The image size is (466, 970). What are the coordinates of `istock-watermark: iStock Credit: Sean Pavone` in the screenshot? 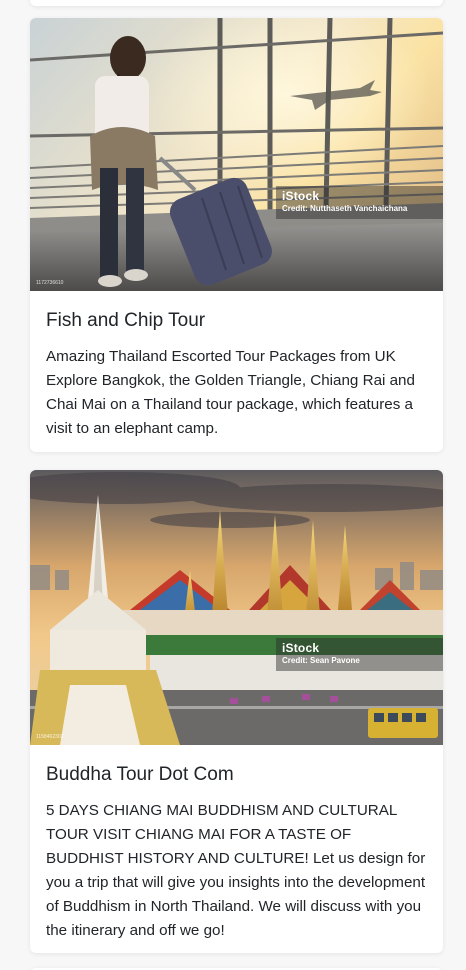 It's located at (359, 654).